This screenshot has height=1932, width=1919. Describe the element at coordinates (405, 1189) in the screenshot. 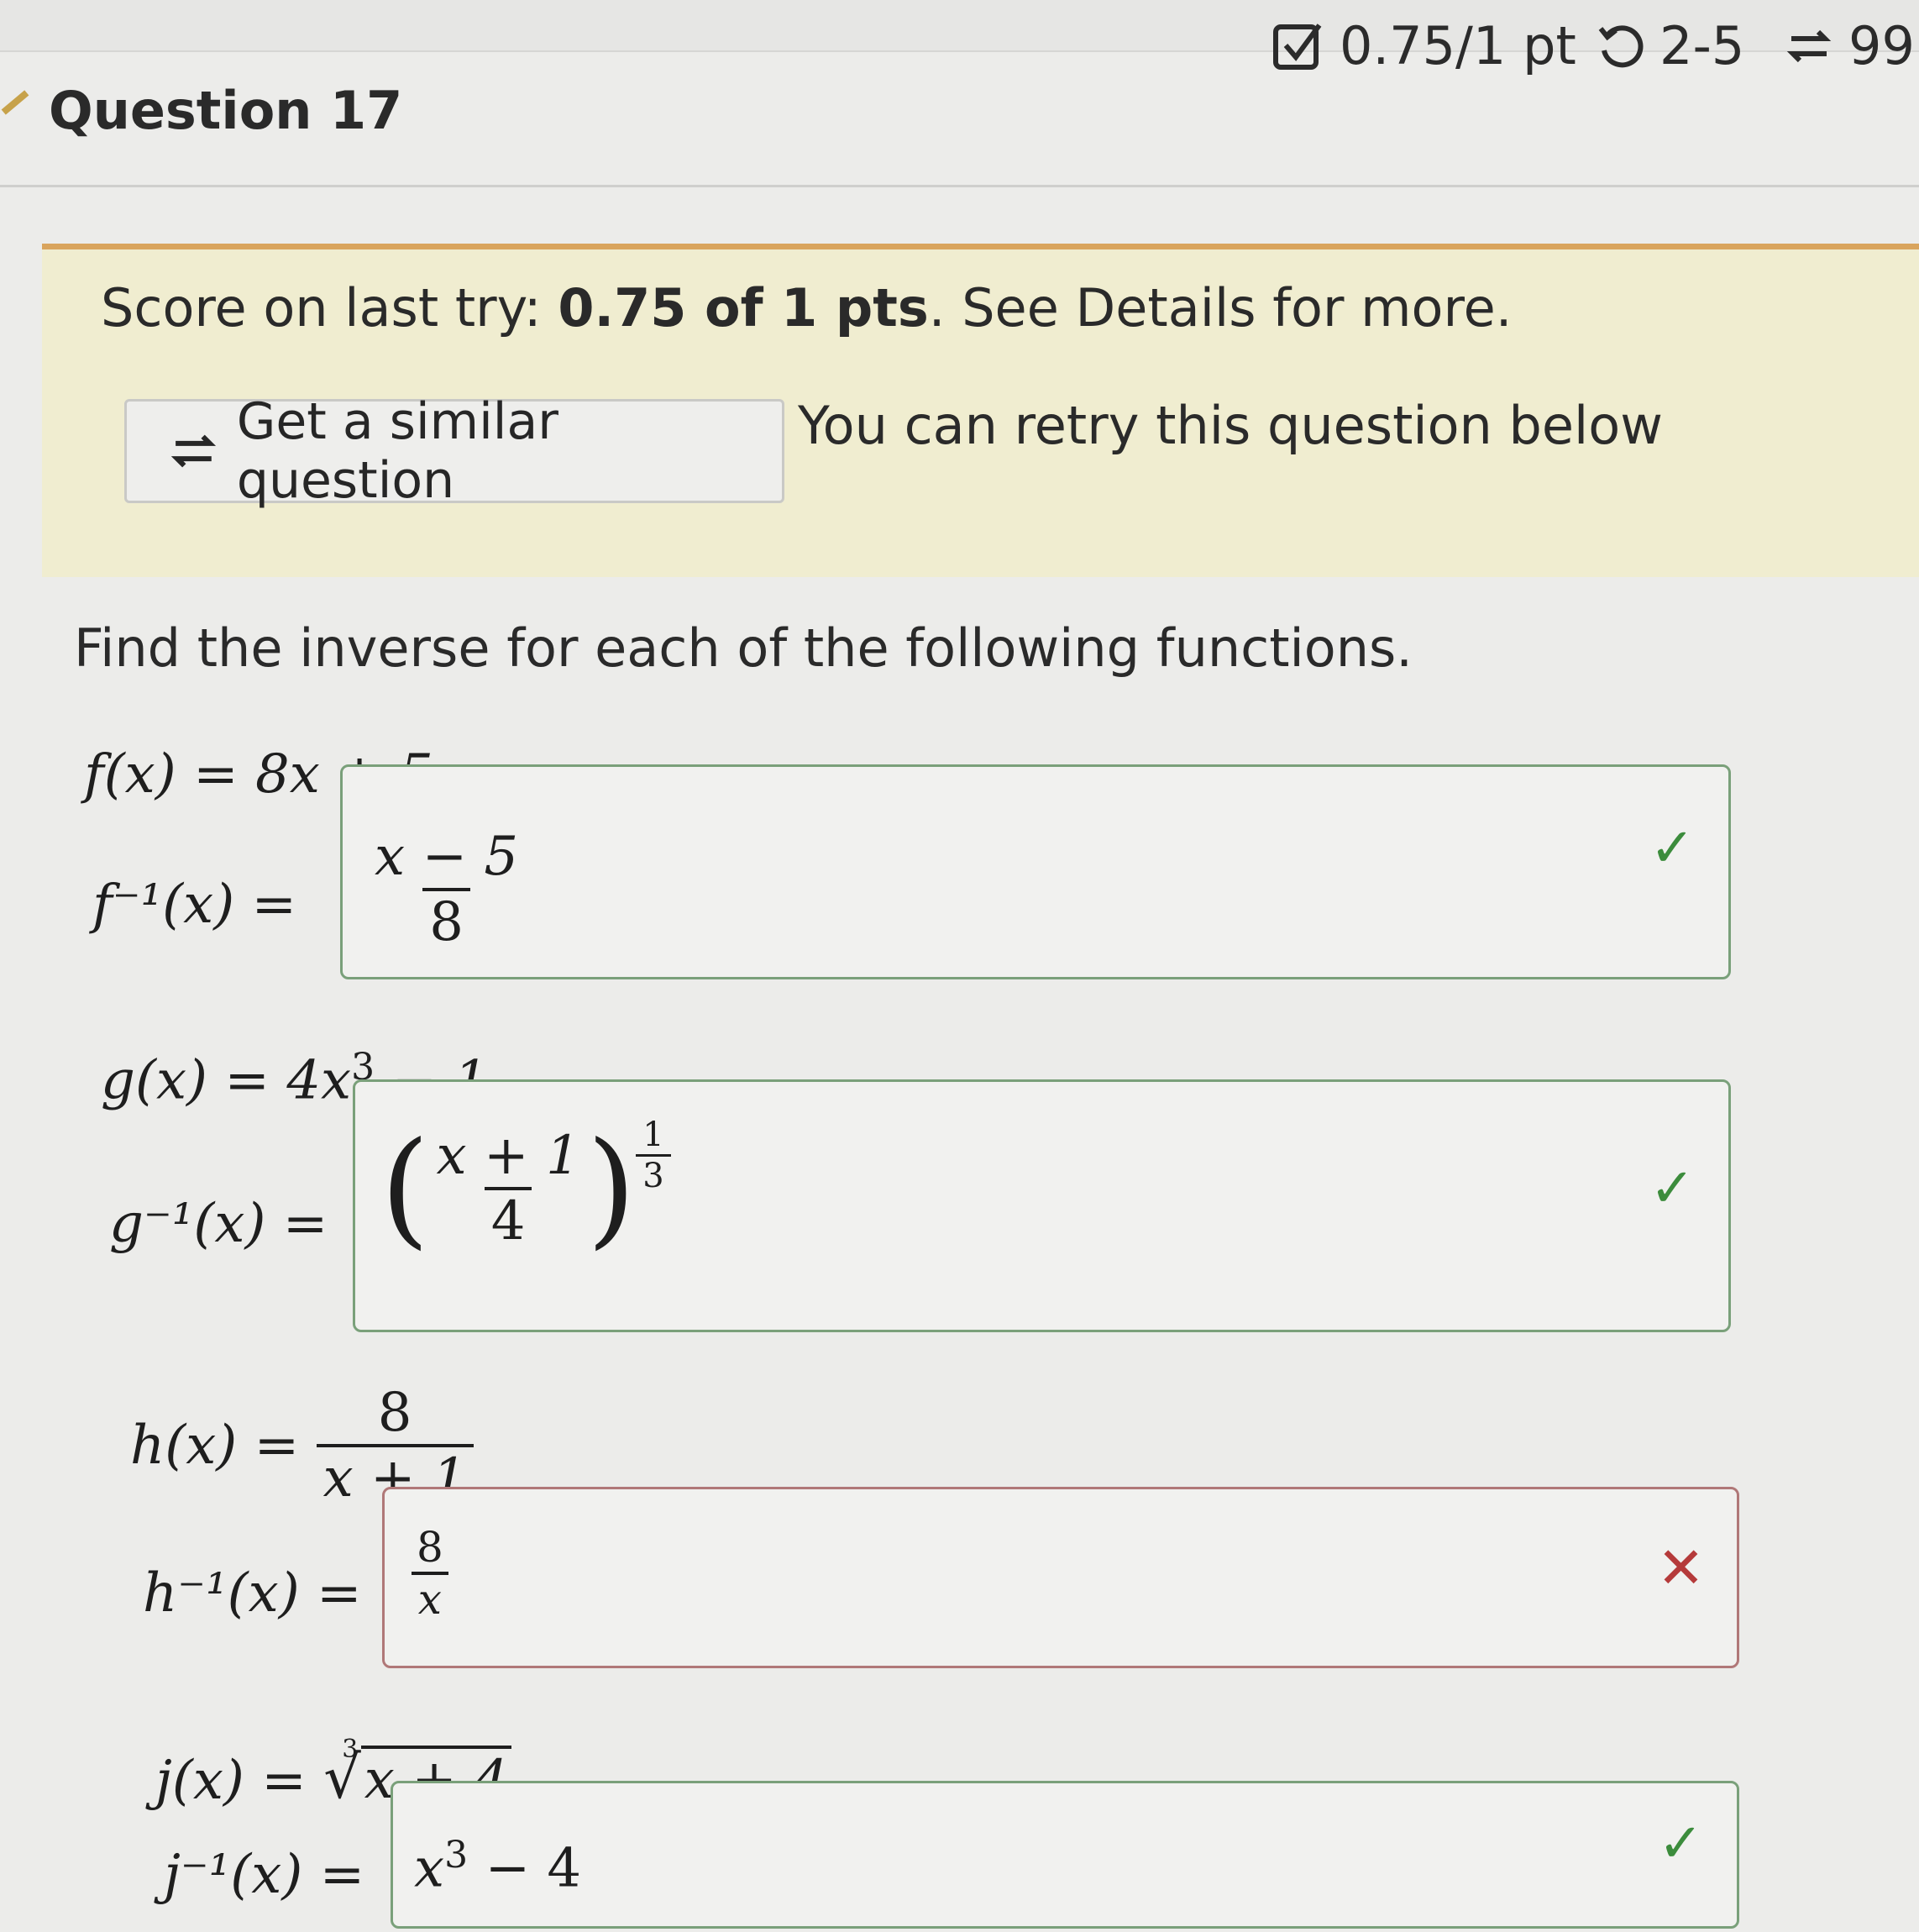

I see `g-left-paren: (` at that location.